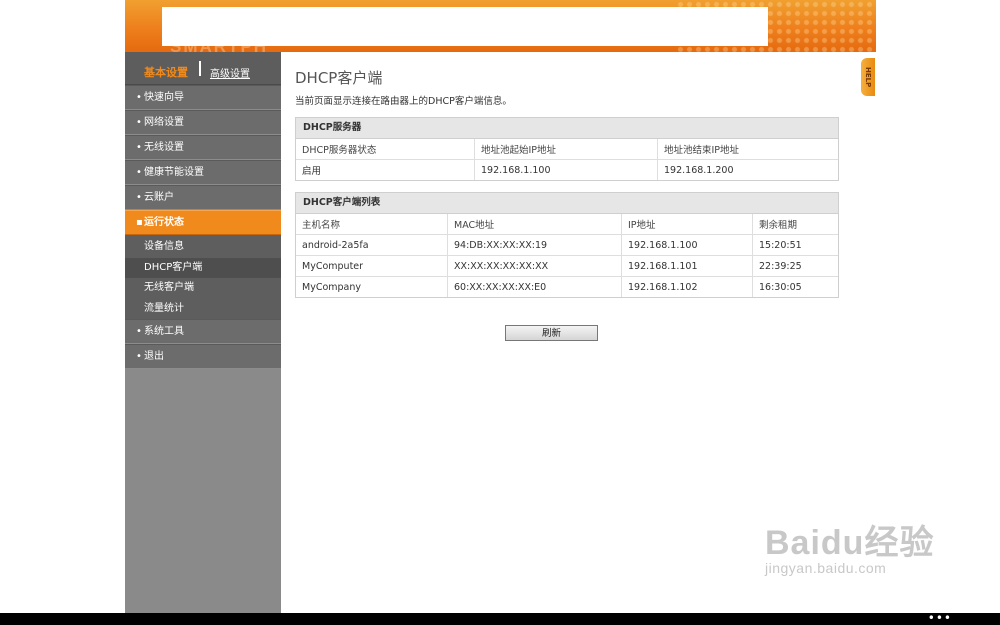  What do you see at coordinates (159, 197) in the screenshot?
I see `sidebar-item-label: 云账户` at bounding box center [159, 197].